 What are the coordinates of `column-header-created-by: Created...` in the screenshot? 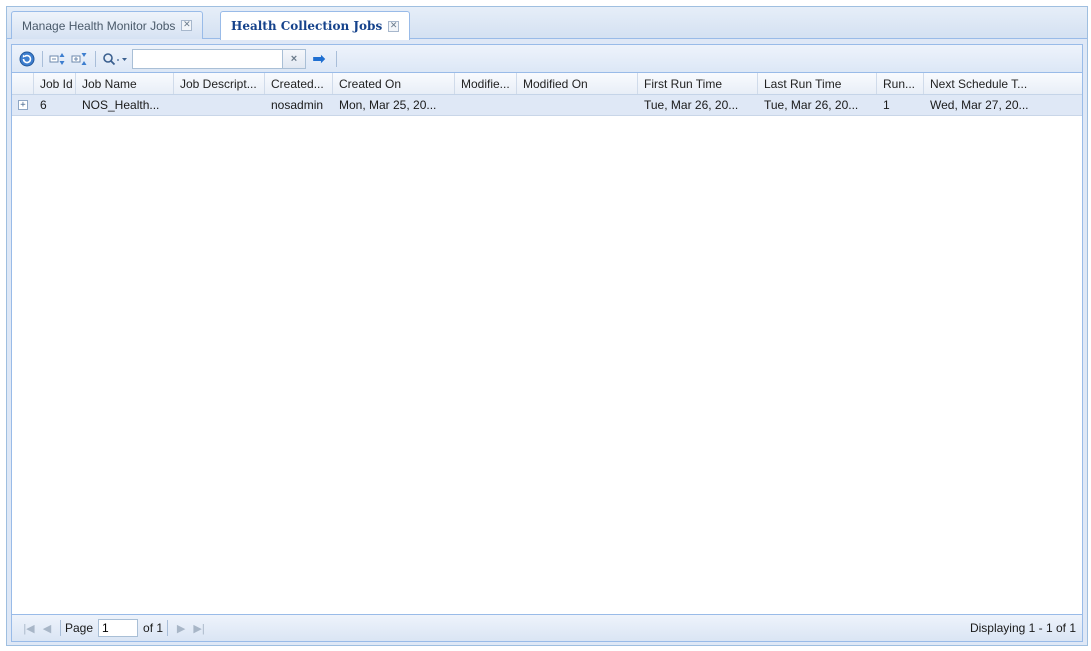 It's located at (299, 83).